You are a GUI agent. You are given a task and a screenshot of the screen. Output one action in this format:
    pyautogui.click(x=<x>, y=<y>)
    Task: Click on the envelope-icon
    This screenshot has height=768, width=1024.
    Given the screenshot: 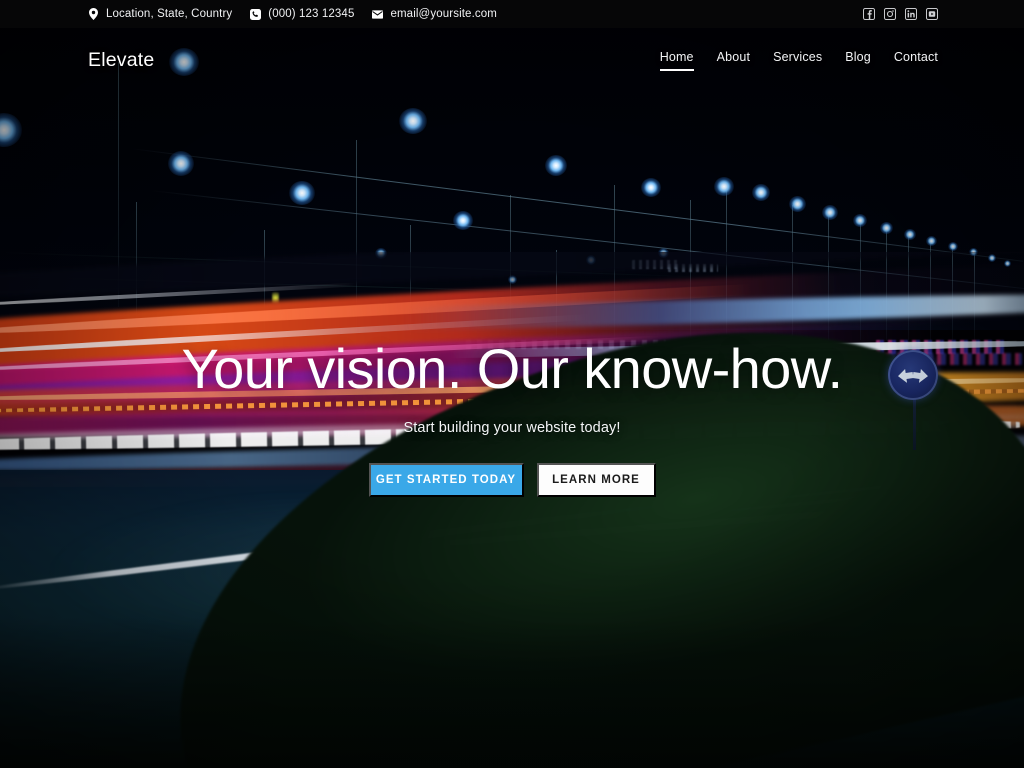 What is the action you would take?
    pyautogui.click(x=378, y=14)
    